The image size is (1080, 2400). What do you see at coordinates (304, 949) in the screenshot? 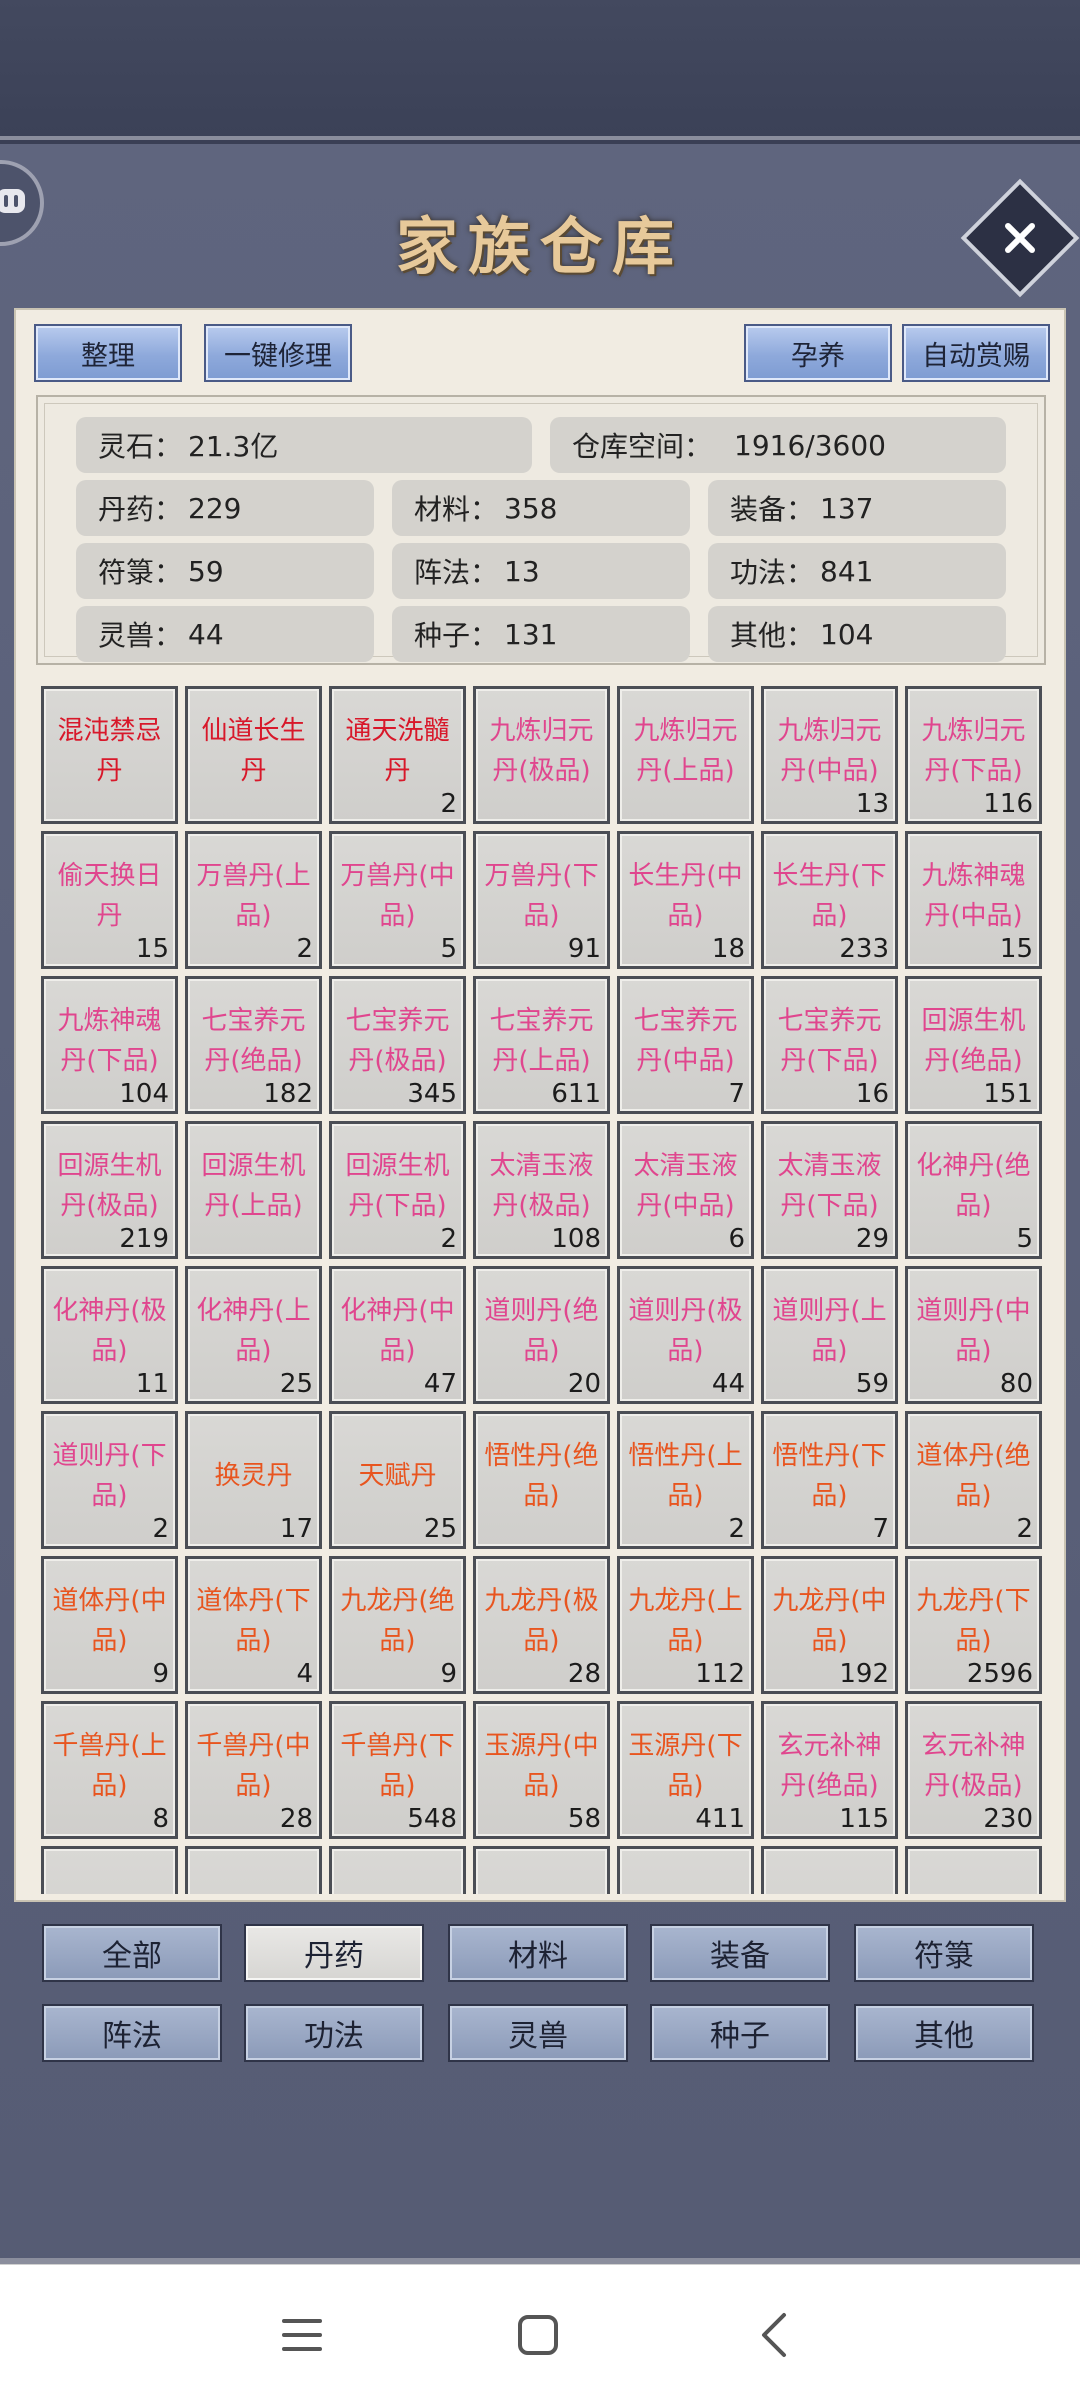
I see `item-count: 2` at bounding box center [304, 949].